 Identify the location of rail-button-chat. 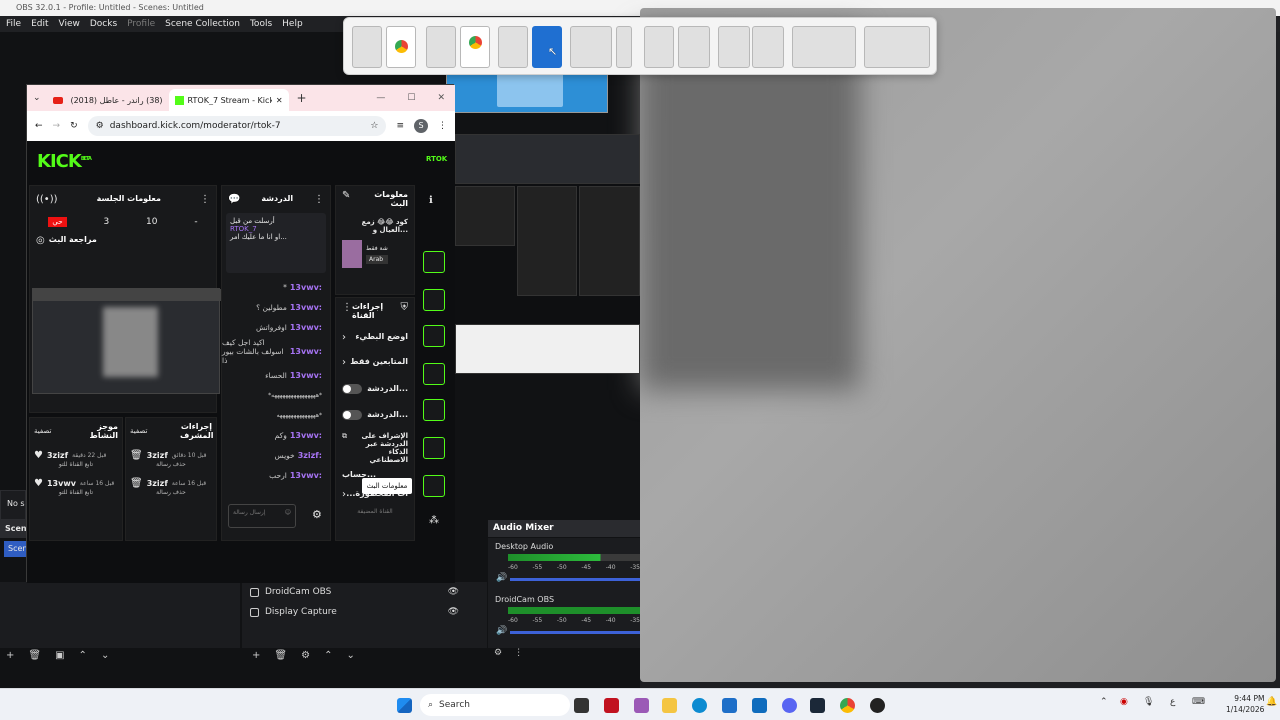
(434, 374).